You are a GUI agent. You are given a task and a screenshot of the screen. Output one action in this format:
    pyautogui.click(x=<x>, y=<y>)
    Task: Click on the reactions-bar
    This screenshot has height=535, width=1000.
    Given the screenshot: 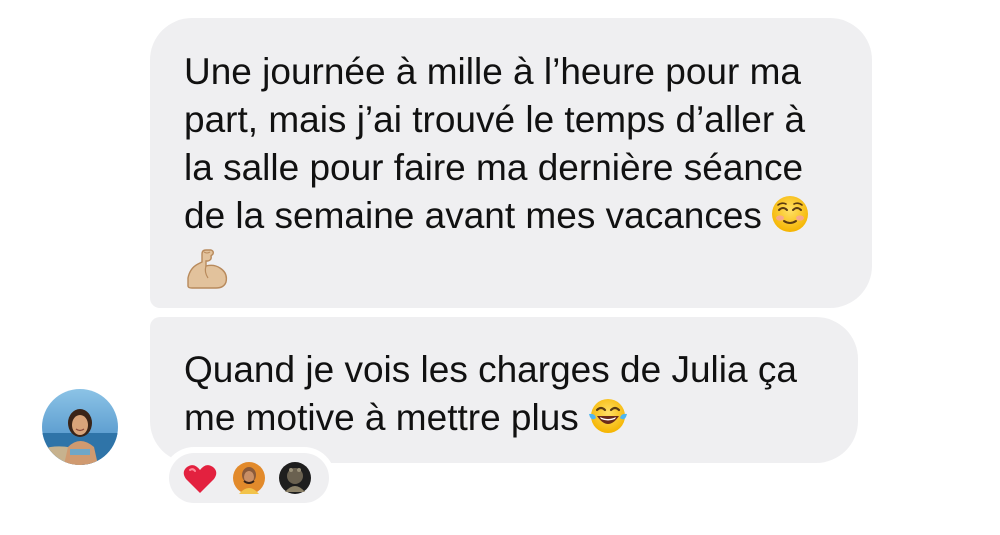 What is the action you would take?
    pyautogui.click(x=249, y=478)
    